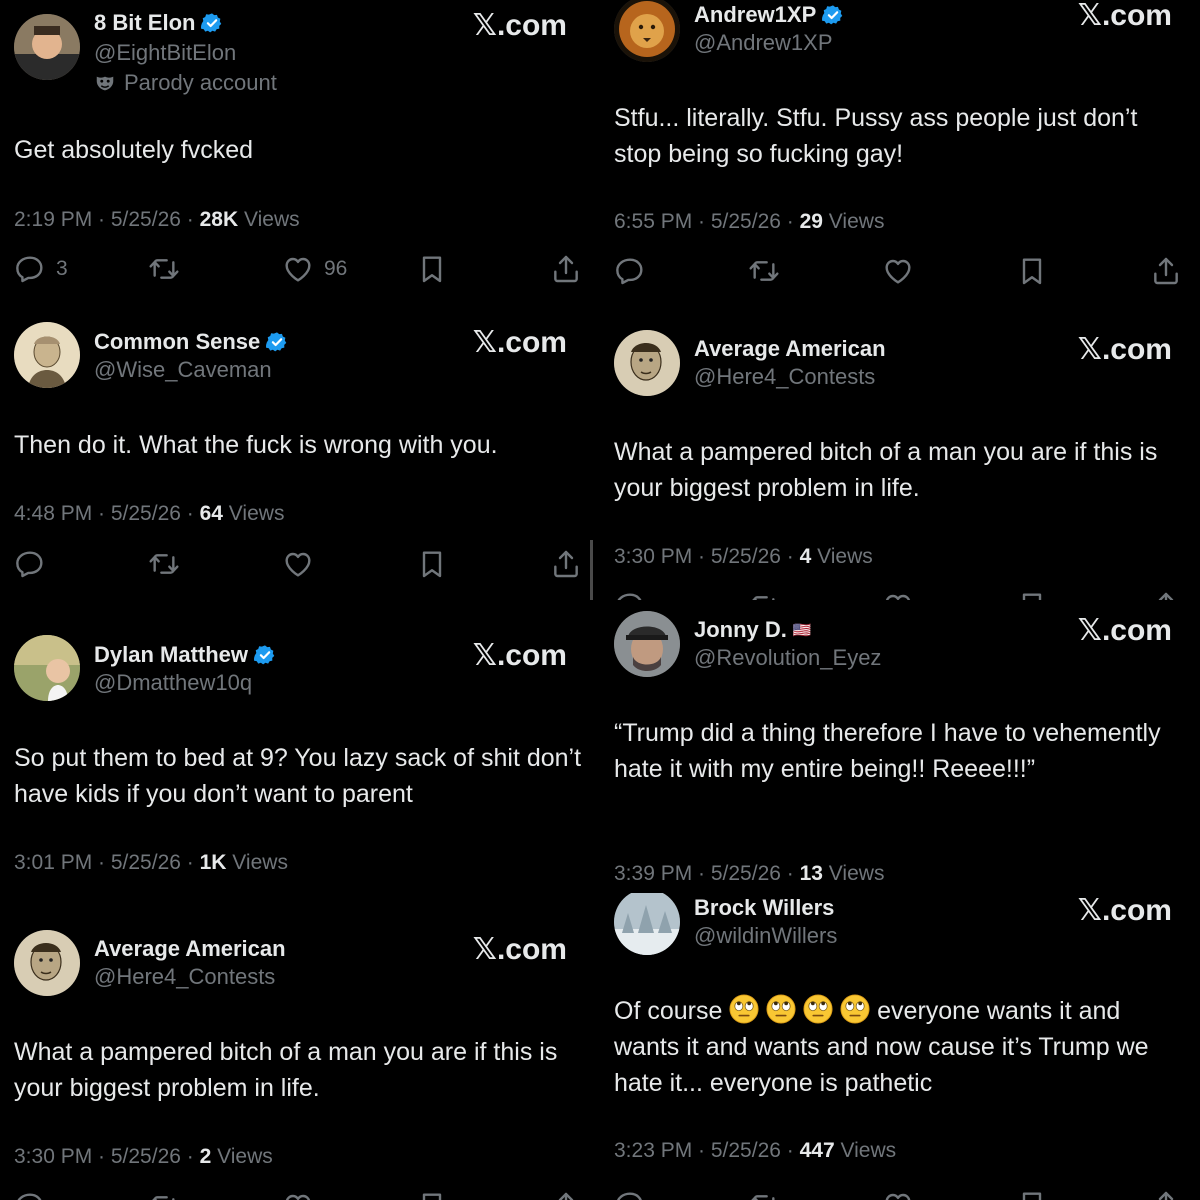 This screenshot has height=1200, width=1200. What do you see at coordinates (787, 658) in the screenshot?
I see `user-handle: @Revolution_Eyez` at bounding box center [787, 658].